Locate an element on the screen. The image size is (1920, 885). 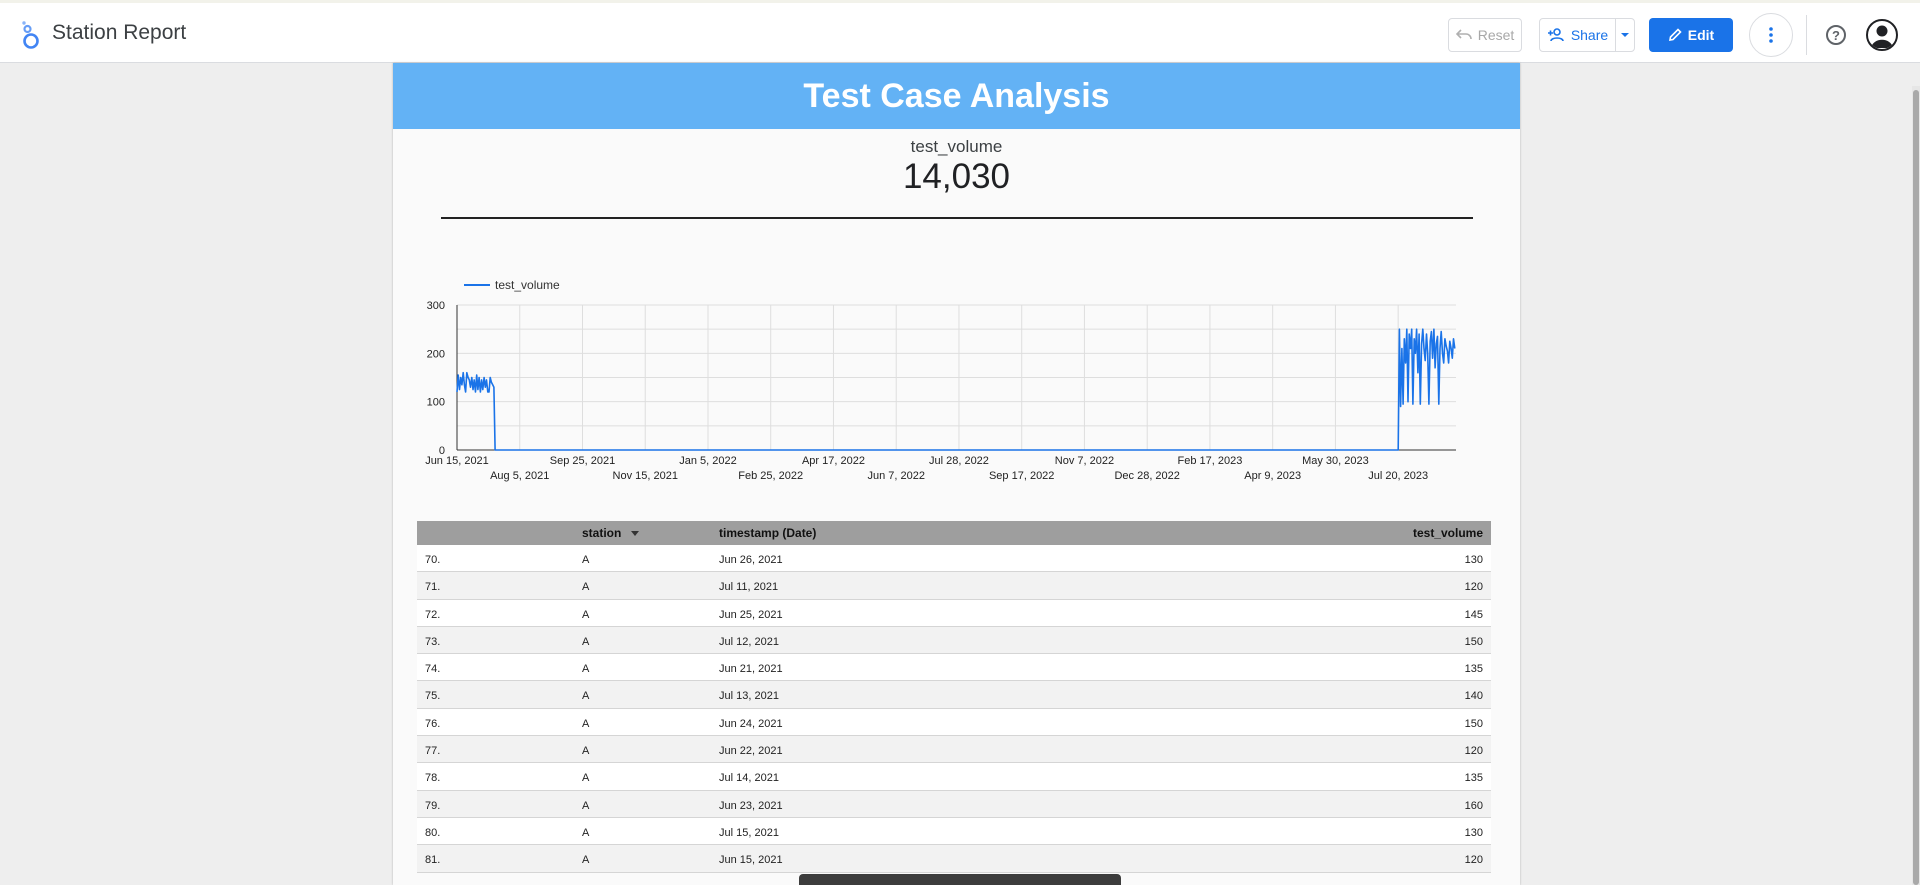
table-row: 73. A Jul 12, 2021 150 is located at coordinates (954, 640).